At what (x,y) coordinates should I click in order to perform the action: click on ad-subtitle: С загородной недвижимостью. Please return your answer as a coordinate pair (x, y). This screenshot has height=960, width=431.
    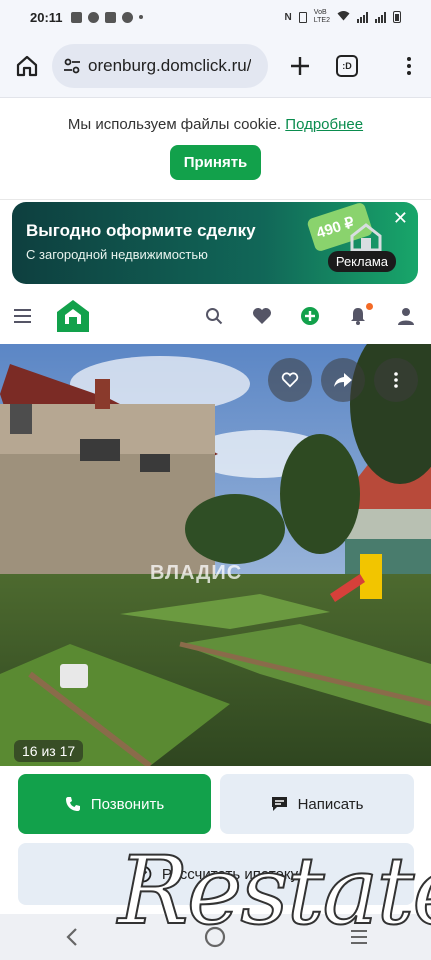
    Looking at the image, I should click on (117, 254).